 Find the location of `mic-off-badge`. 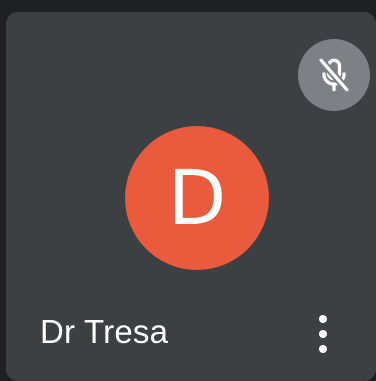

mic-off-badge is located at coordinates (334, 75).